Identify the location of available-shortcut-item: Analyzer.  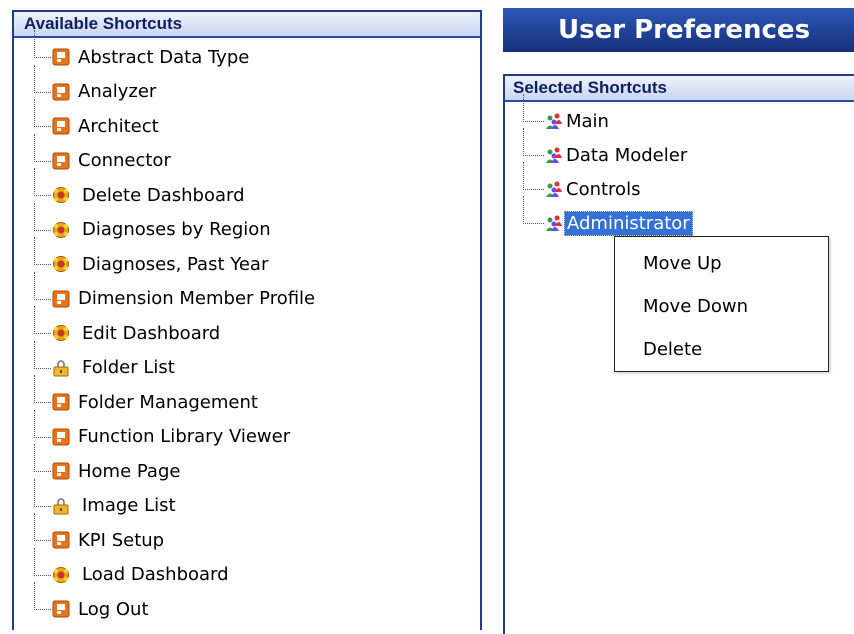
(105, 92).